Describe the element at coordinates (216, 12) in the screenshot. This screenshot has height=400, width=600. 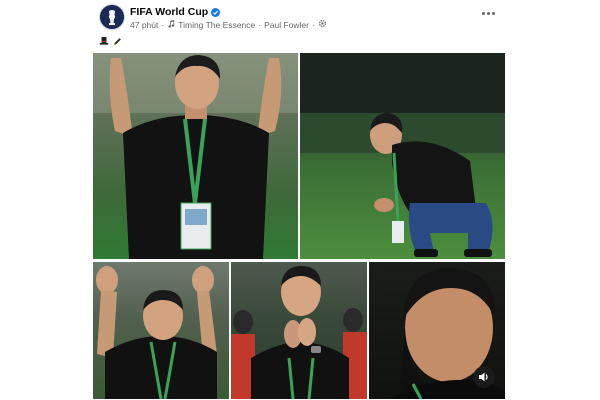
I see `verified-badge-icon` at that location.